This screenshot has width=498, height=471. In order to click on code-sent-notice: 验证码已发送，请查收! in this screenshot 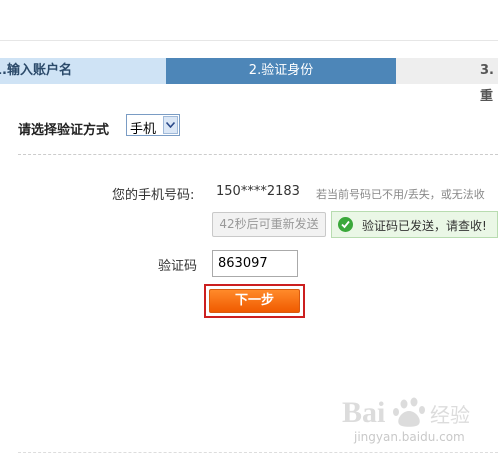, I will do `click(414, 224)`.